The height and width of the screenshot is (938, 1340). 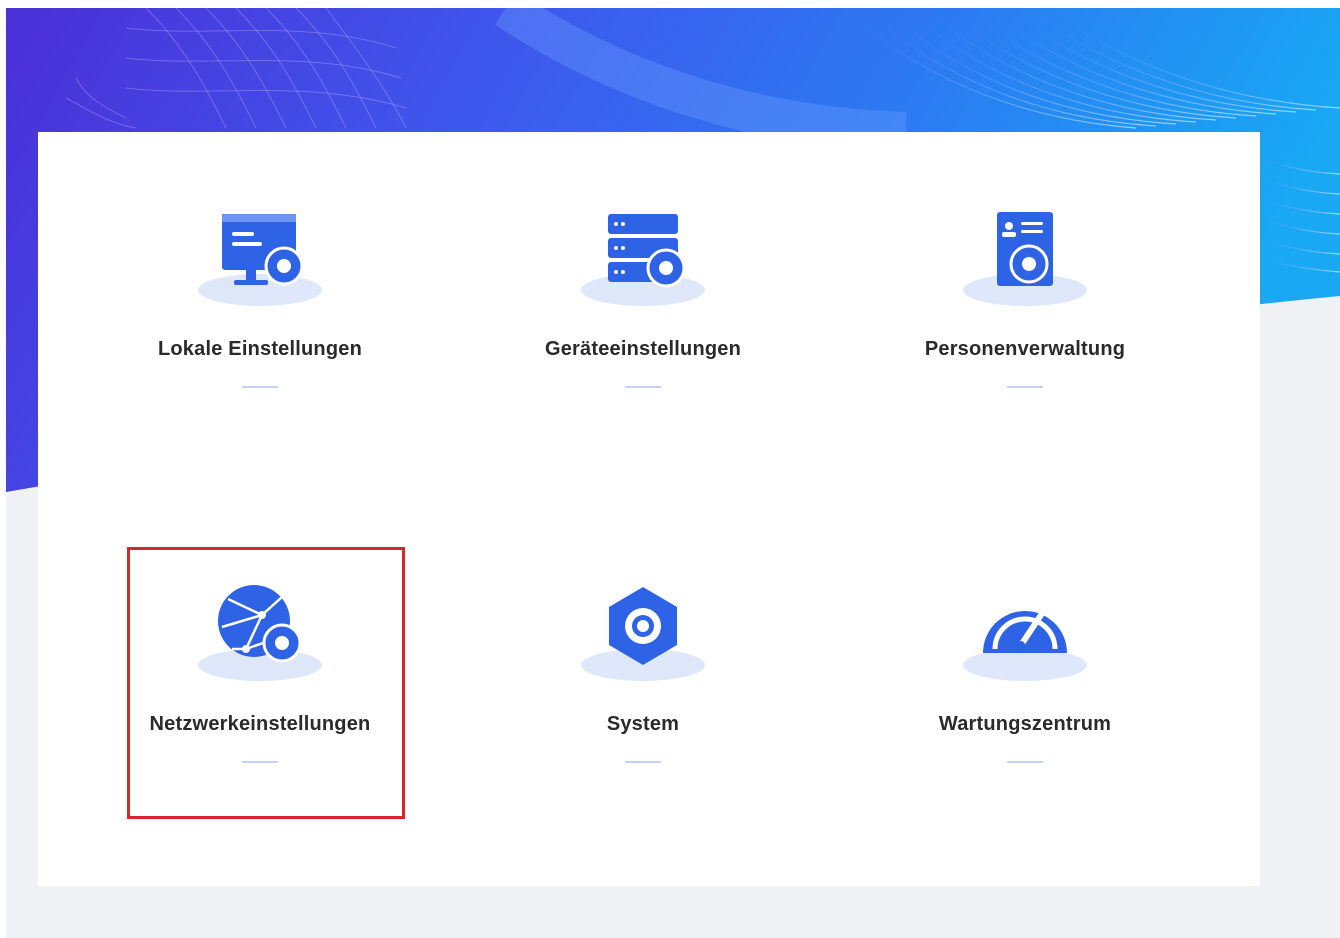 What do you see at coordinates (1025, 259) in the screenshot?
I see `id-card-gear-icon` at bounding box center [1025, 259].